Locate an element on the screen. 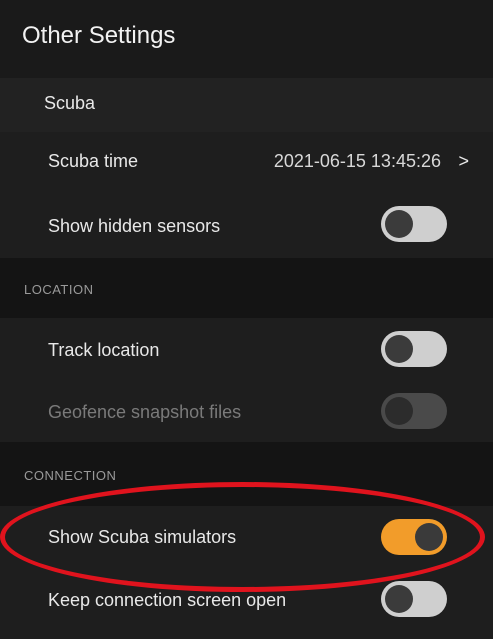 The height and width of the screenshot is (639, 493). connection-section-title: CONNECTION is located at coordinates (70, 475).